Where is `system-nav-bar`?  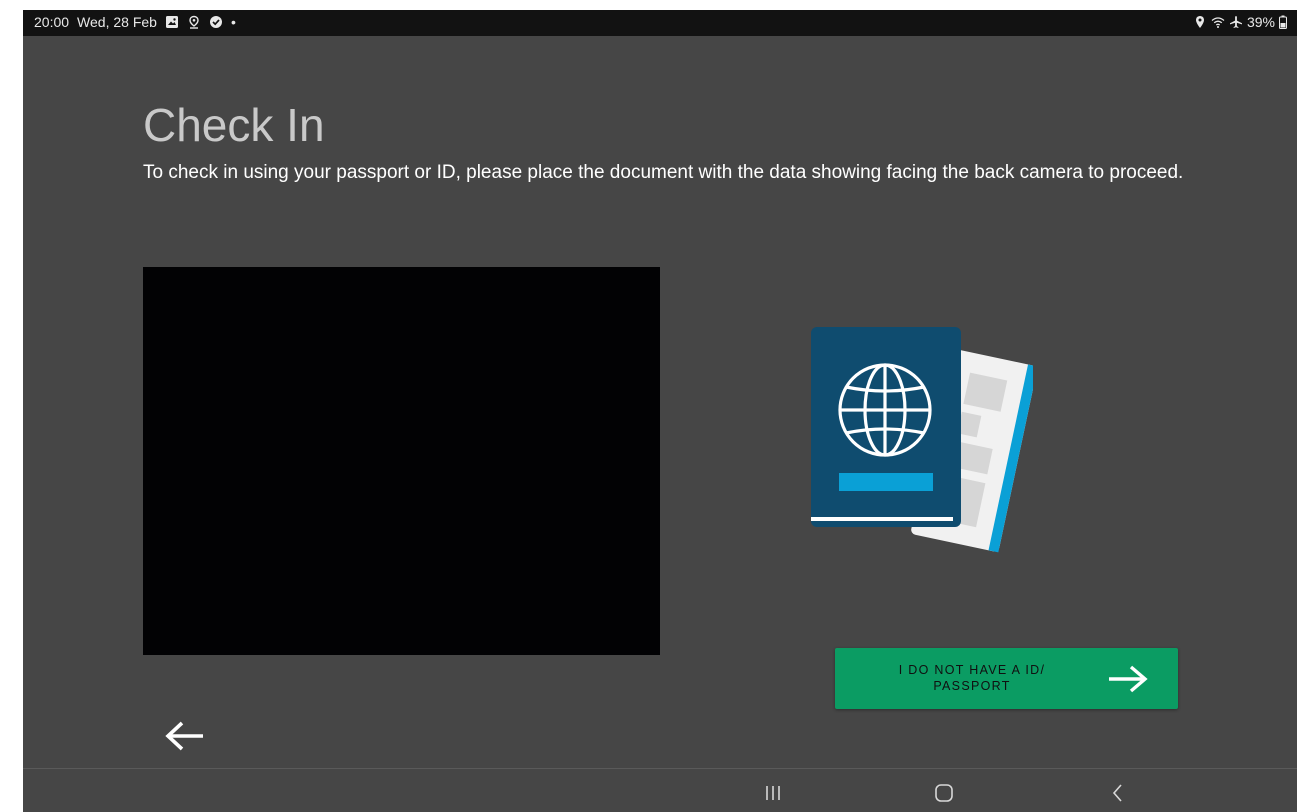 system-nav-bar is located at coordinates (660, 790).